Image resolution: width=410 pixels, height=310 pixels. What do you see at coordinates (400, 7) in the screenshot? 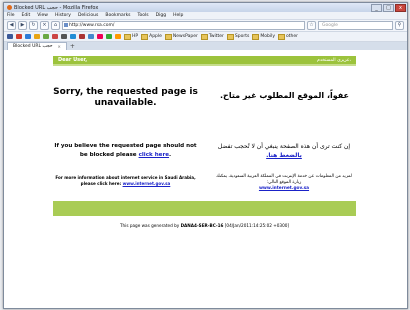
I see `close-button: x` at bounding box center [400, 7].